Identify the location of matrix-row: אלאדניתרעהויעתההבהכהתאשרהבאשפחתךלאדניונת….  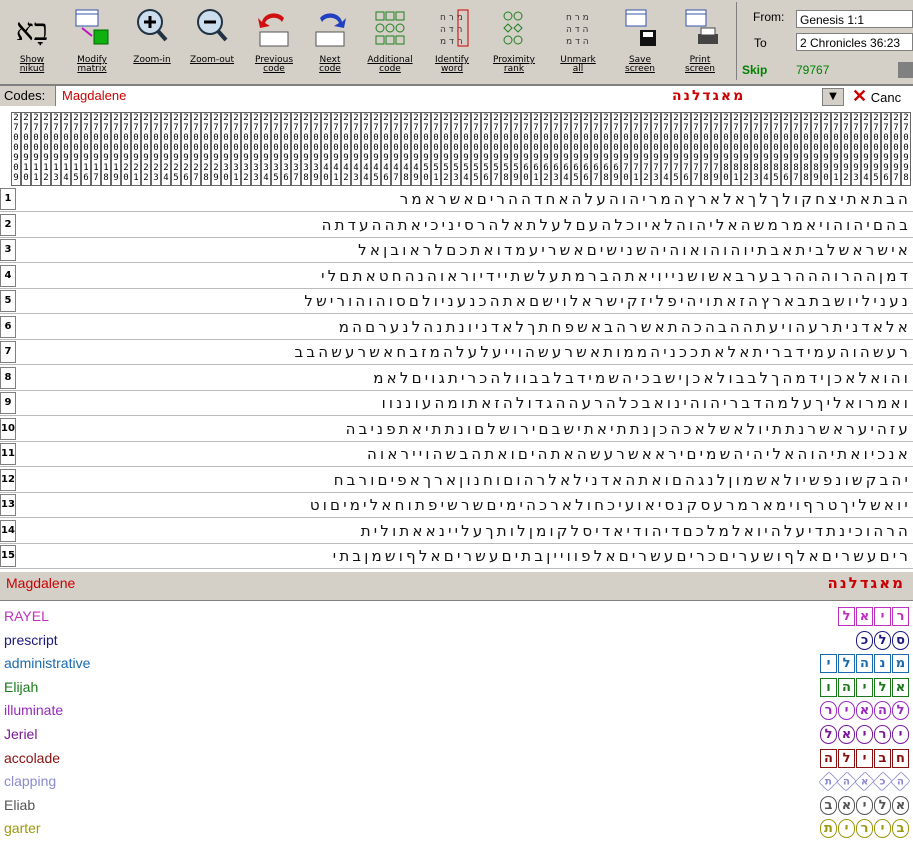
(464, 327).